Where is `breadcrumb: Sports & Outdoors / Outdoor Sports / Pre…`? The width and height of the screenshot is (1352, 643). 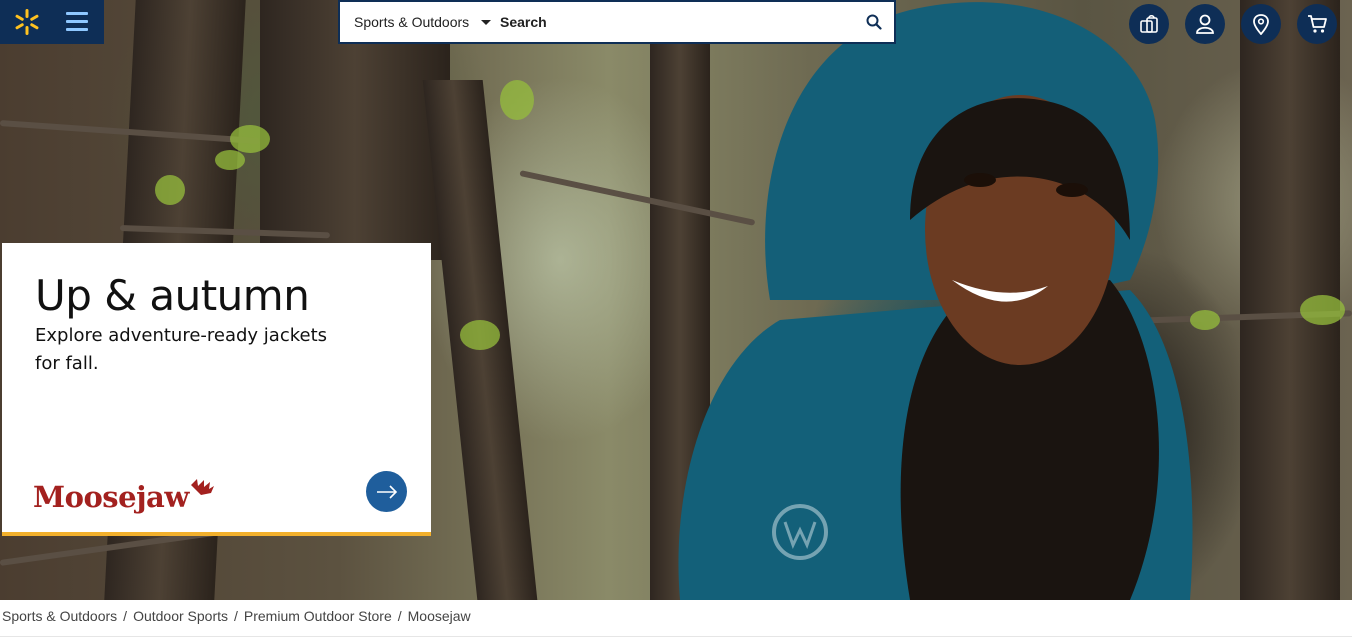 breadcrumb: Sports & Outdoors / Outdoor Sports / Pre… is located at coordinates (236, 616).